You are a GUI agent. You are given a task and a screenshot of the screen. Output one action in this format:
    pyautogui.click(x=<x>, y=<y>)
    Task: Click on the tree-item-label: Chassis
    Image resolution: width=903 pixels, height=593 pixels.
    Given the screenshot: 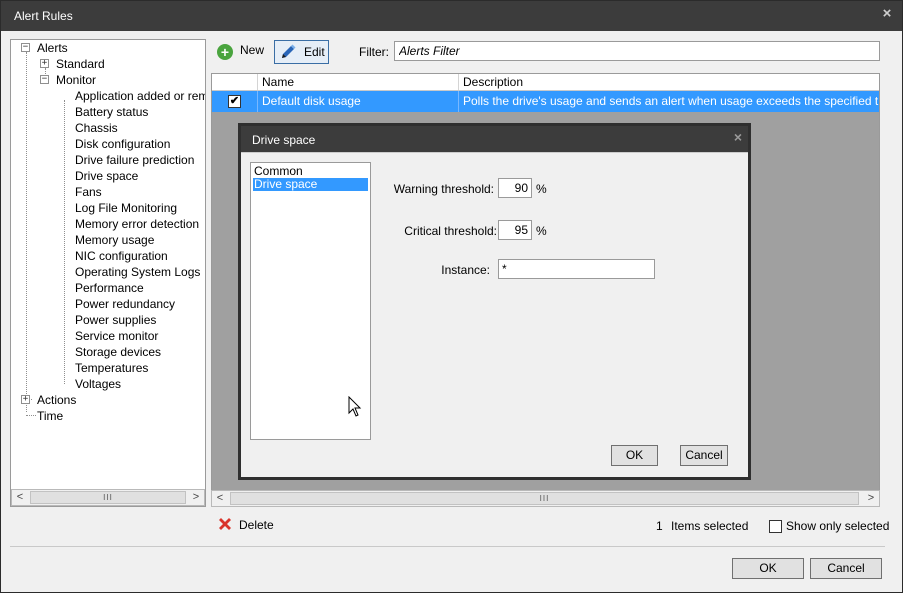 What is the action you would take?
    pyautogui.click(x=96, y=128)
    